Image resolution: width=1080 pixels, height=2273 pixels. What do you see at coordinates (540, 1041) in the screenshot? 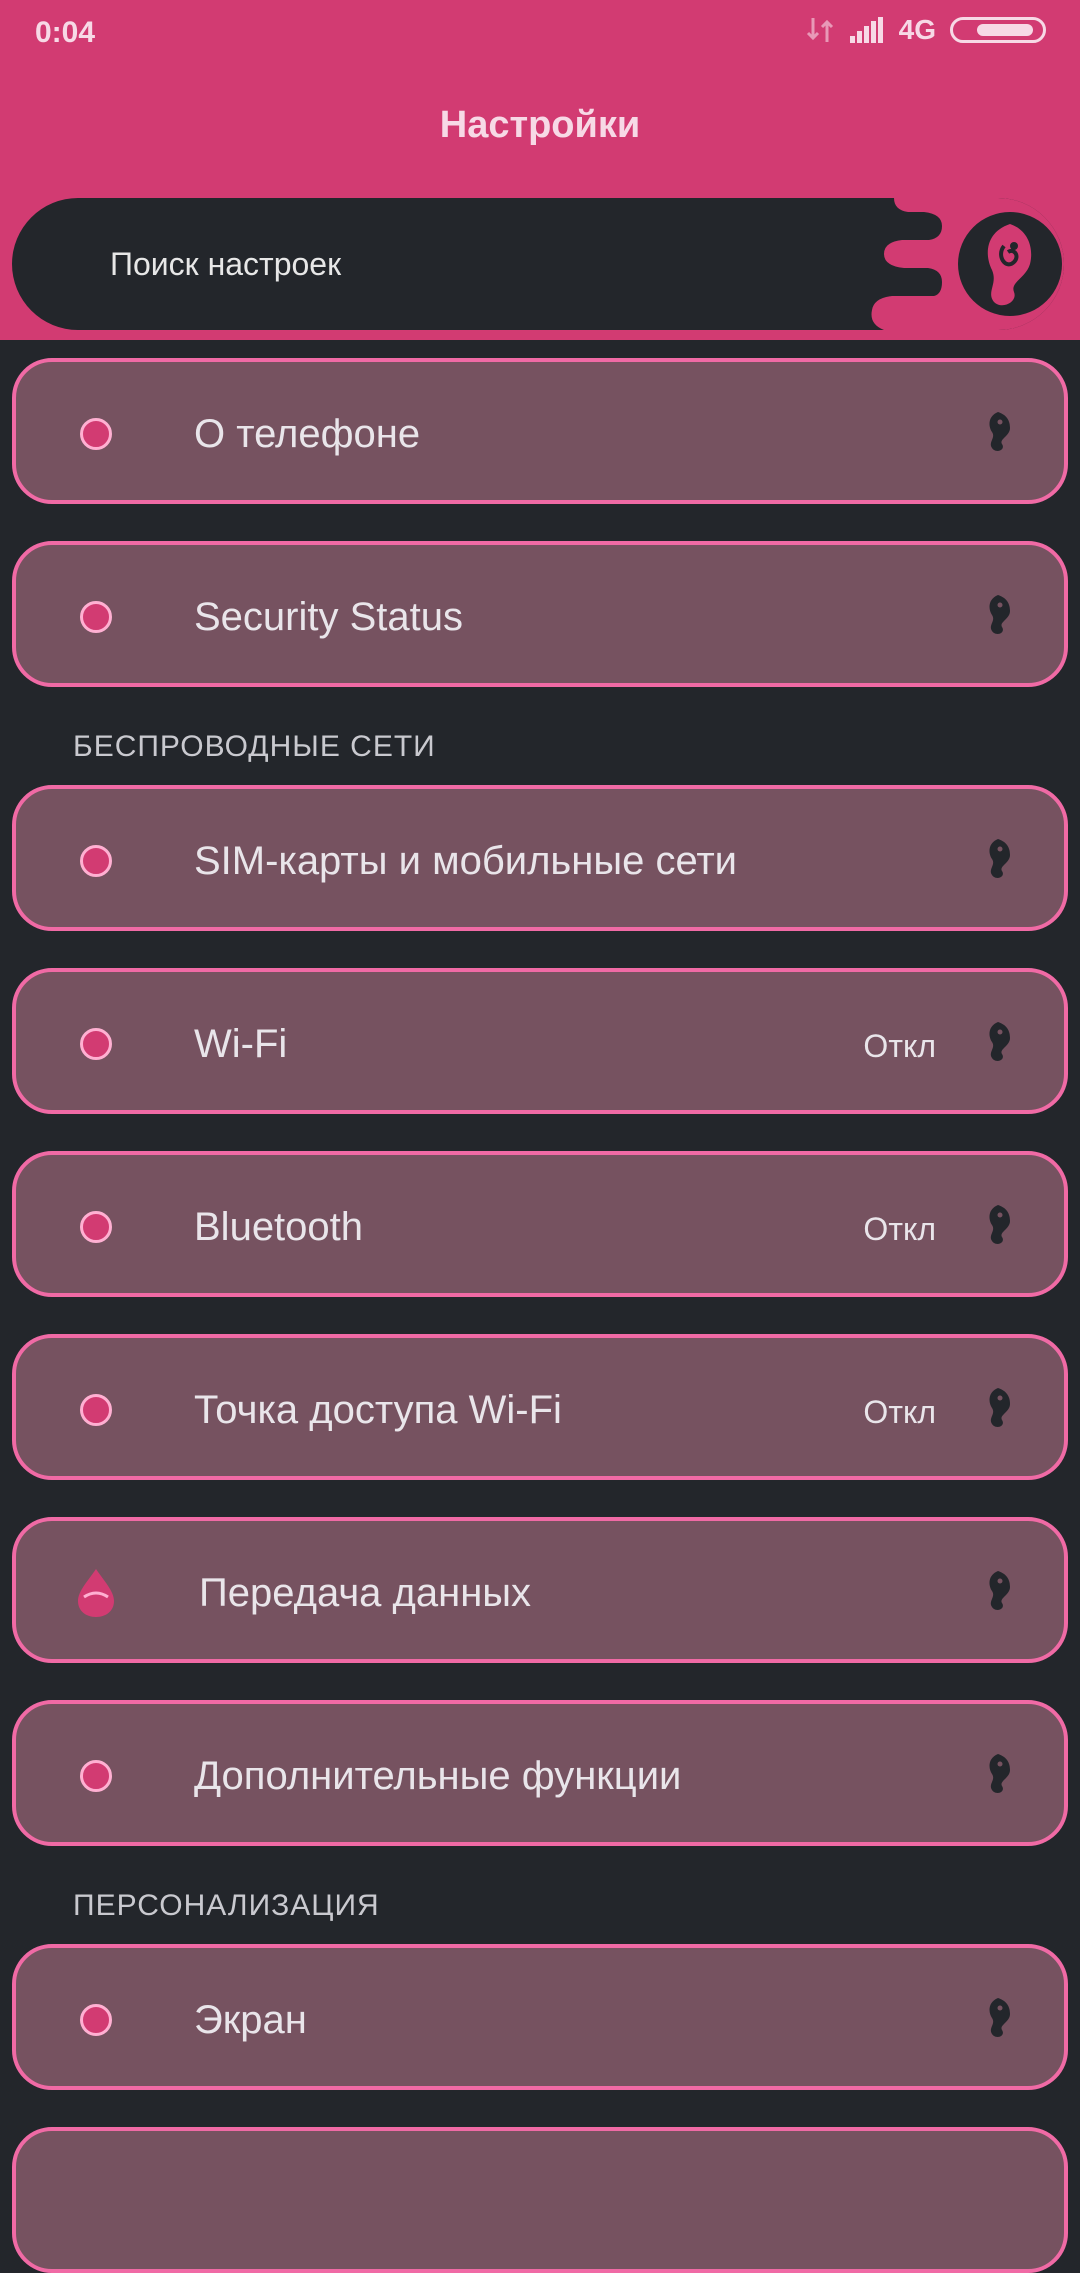
I see `list-item-wifi: Wi-Fi Откл` at bounding box center [540, 1041].